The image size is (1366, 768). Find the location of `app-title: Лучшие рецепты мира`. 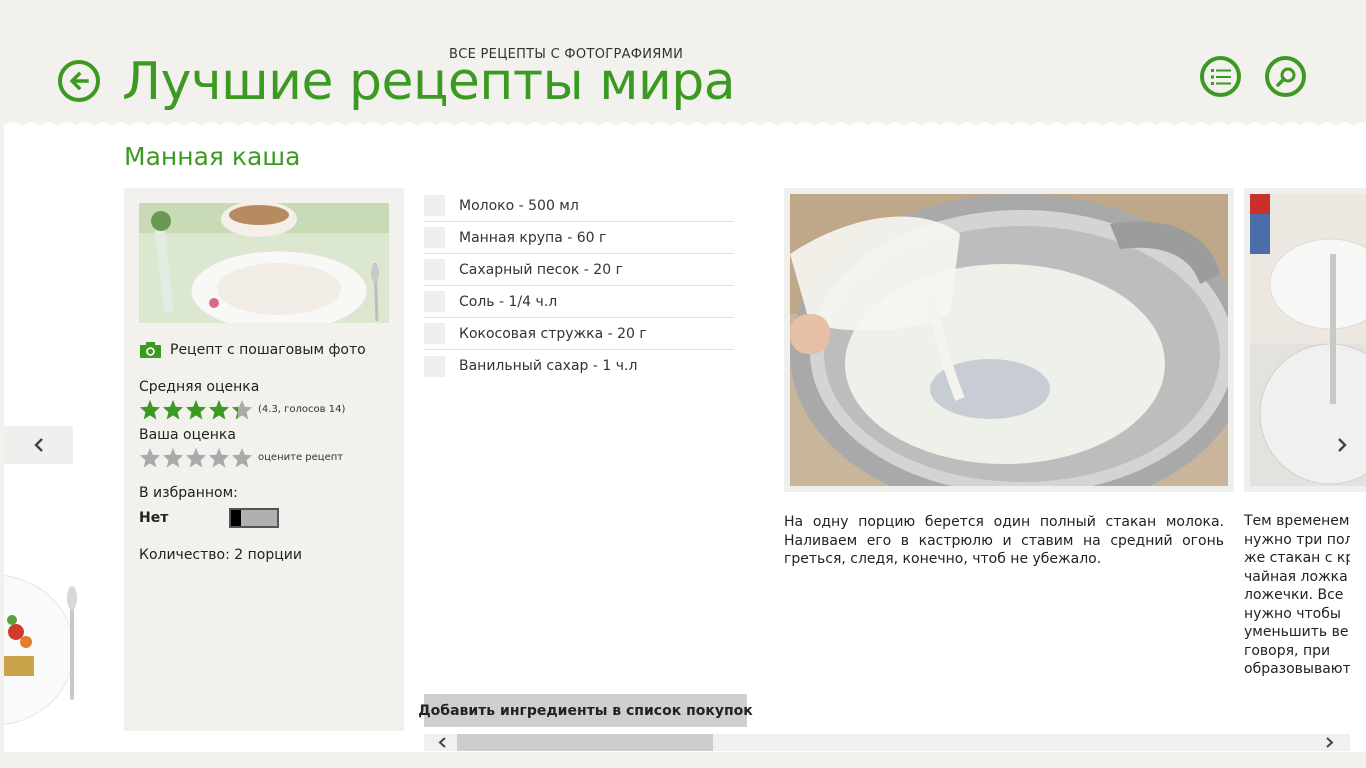

app-title: Лучшие рецепты мира is located at coordinates (429, 82).